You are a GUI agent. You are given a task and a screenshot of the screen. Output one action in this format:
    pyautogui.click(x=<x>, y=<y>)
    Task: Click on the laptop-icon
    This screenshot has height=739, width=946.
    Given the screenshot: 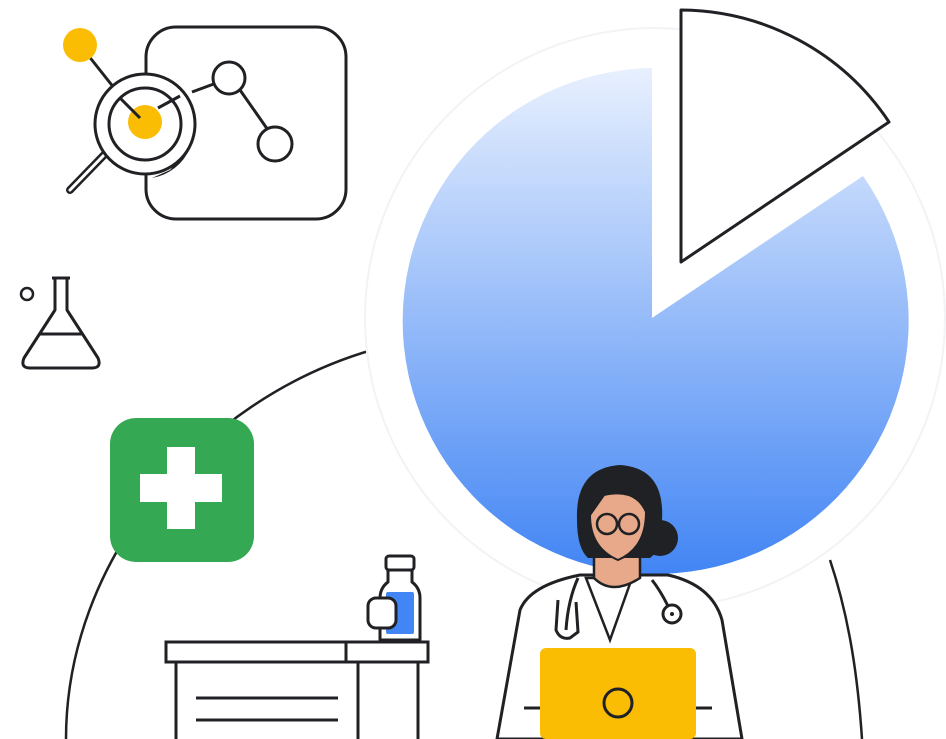 What is the action you would take?
    pyautogui.click(x=618, y=693)
    